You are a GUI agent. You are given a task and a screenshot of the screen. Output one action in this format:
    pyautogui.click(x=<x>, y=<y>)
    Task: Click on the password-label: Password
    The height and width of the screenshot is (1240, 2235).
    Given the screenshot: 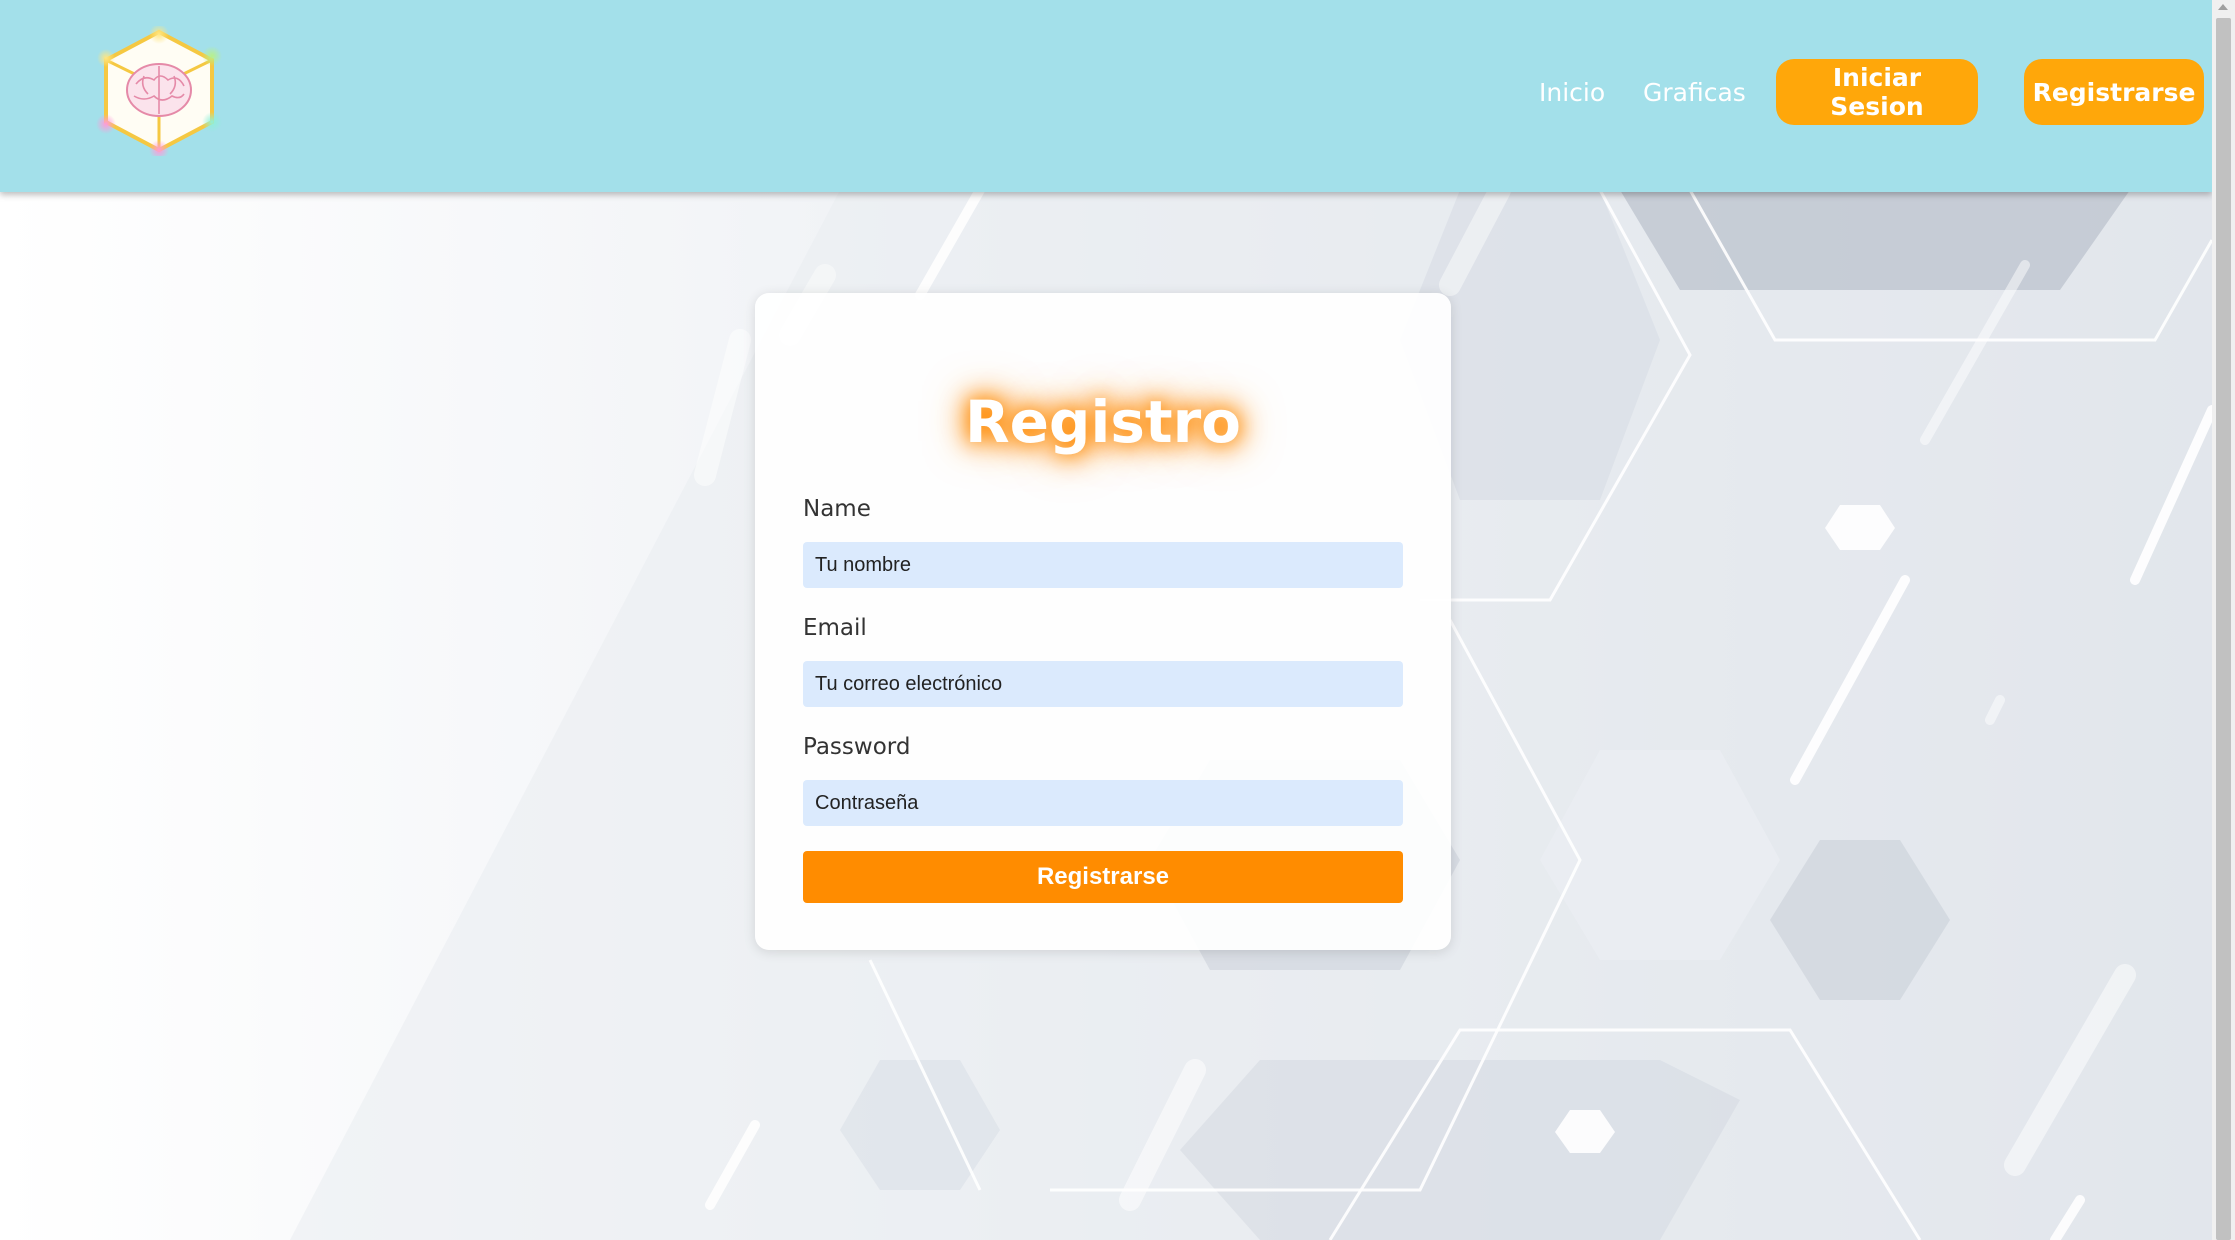 What is the action you would take?
    pyautogui.click(x=857, y=747)
    